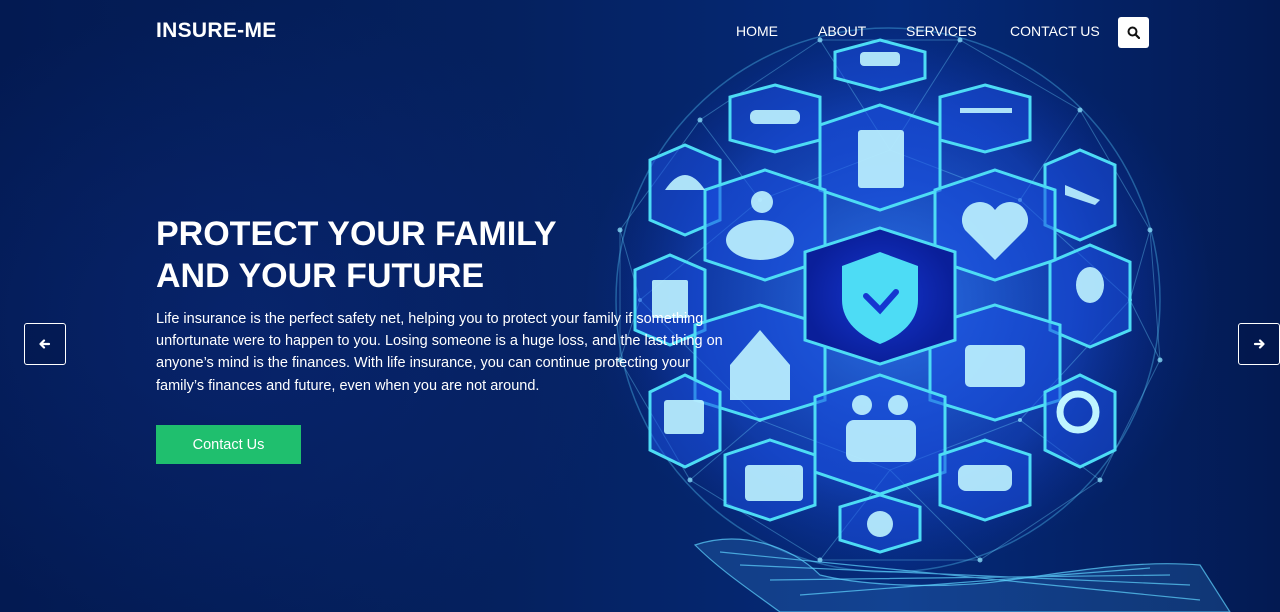  Describe the element at coordinates (396, 255) in the screenshot. I see `hero-headline: PROTECT YOUR FAMILY AND YOUR FUTURE` at that location.